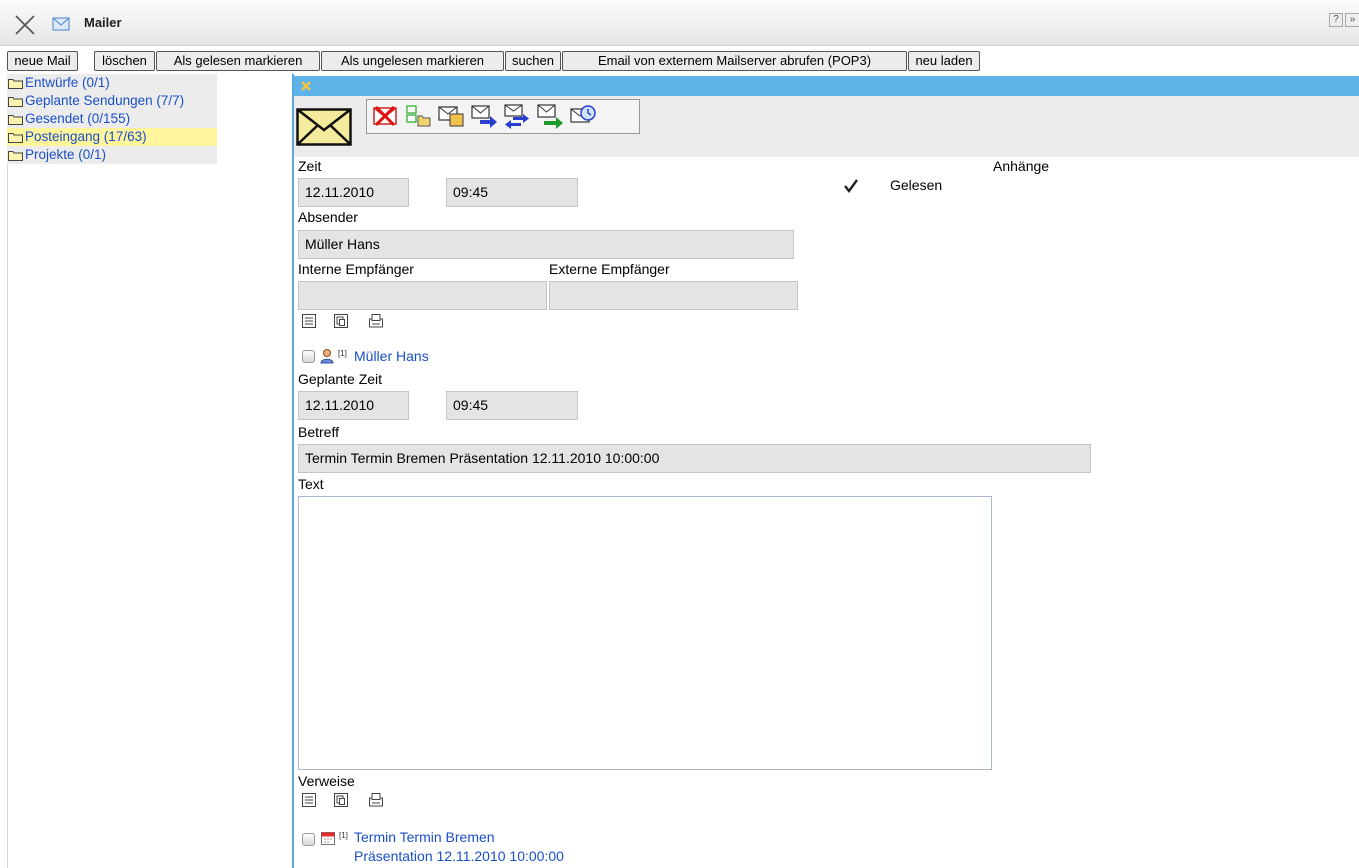 Image resolution: width=1359 pixels, height=868 pixels. What do you see at coordinates (124, 61) in the screenshot?
I see `delete-button: löschen` at bounding box center [124, 61].